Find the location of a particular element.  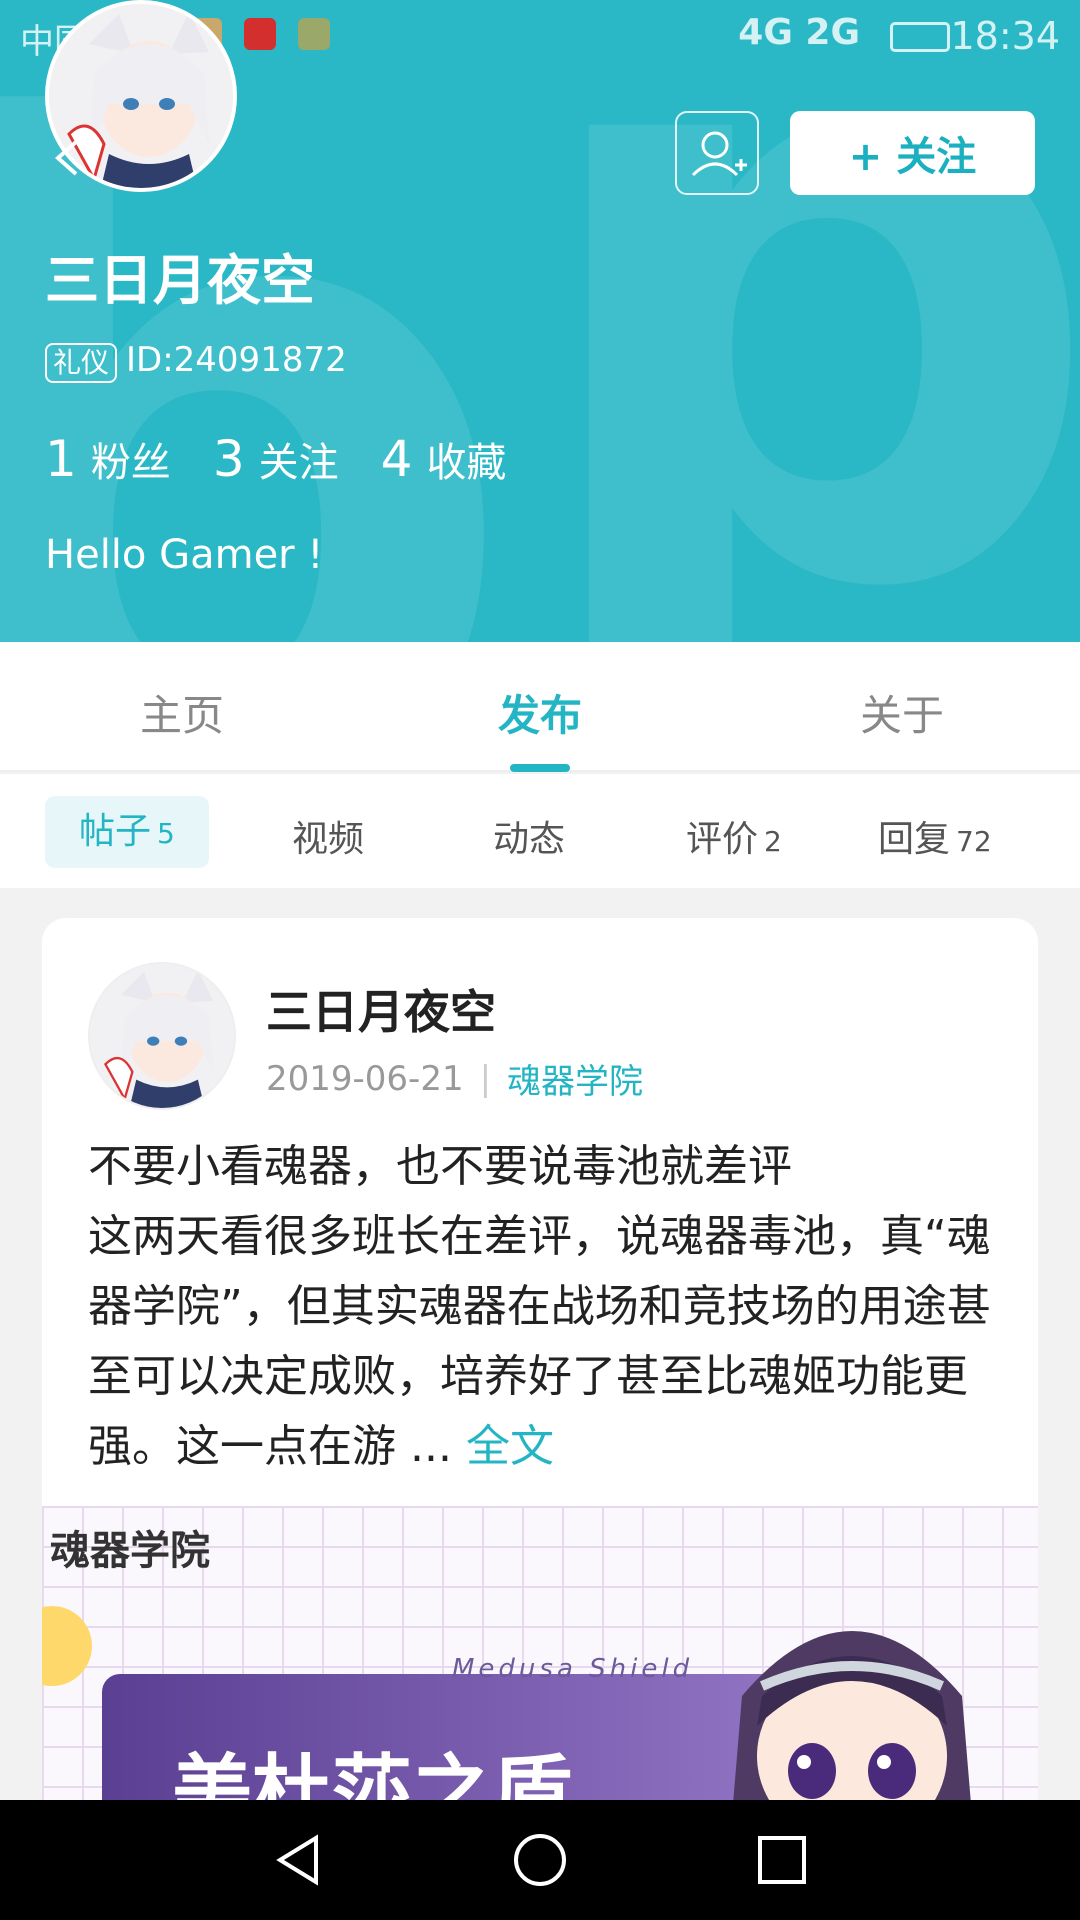

profile-username: 三日月夜空 is located at coordinates (180, 280).